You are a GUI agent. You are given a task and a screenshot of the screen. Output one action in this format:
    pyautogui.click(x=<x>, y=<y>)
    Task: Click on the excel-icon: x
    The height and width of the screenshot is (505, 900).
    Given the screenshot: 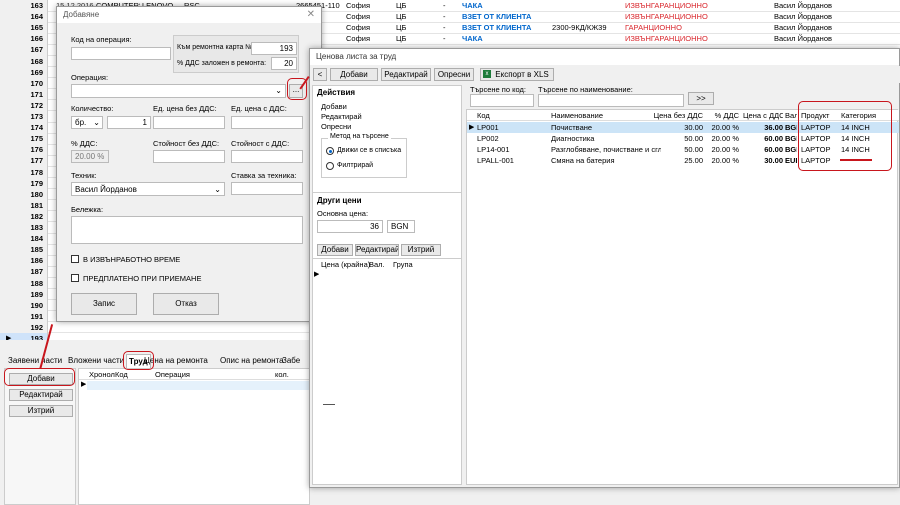 What is the action you would take?
    pyautogui.click(x=487, y=74)
    